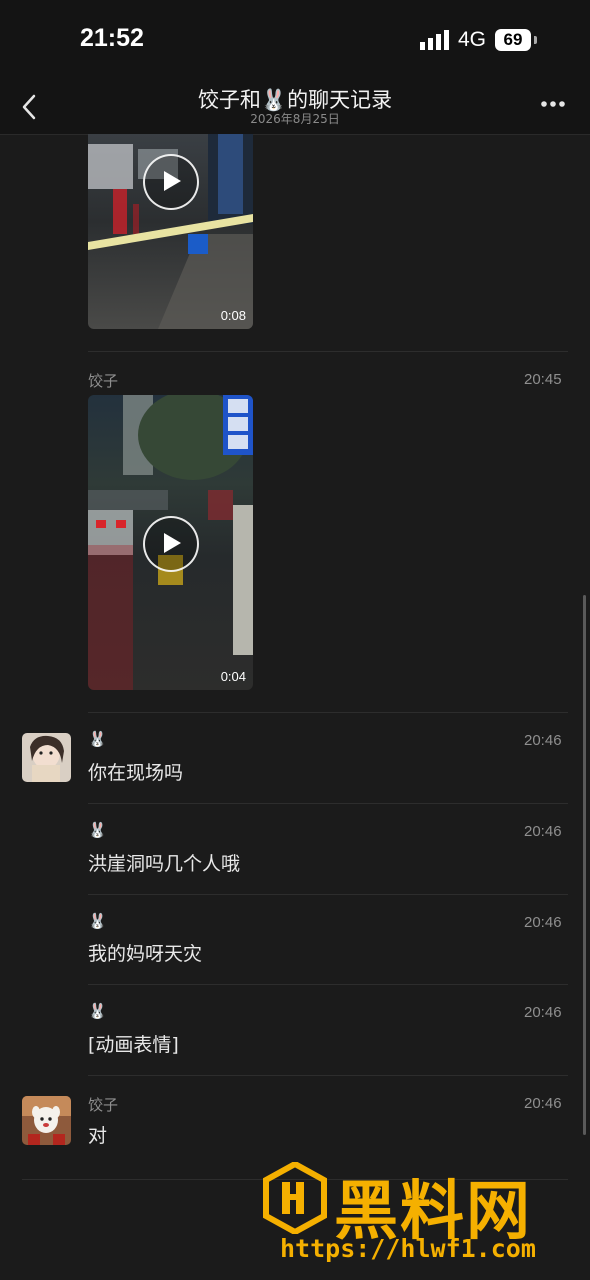 This screenshot has height=1280, width=590. What do you see at coordinates (112, 38) in the screenshot?
I see `status-time: 21:52` at bounding box center [112, 38].